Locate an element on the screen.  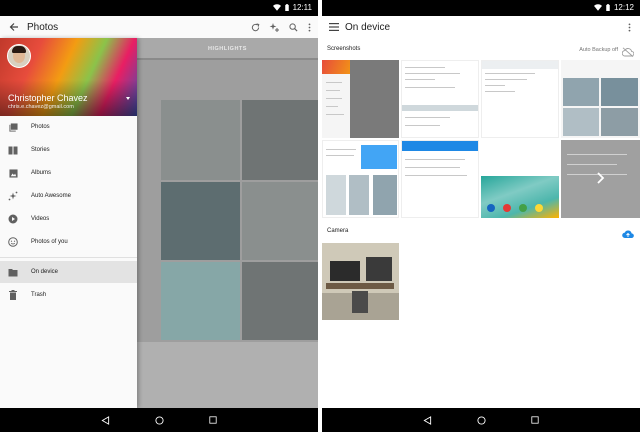
top-app-bar: Photos is located at coordinates (159, 27).